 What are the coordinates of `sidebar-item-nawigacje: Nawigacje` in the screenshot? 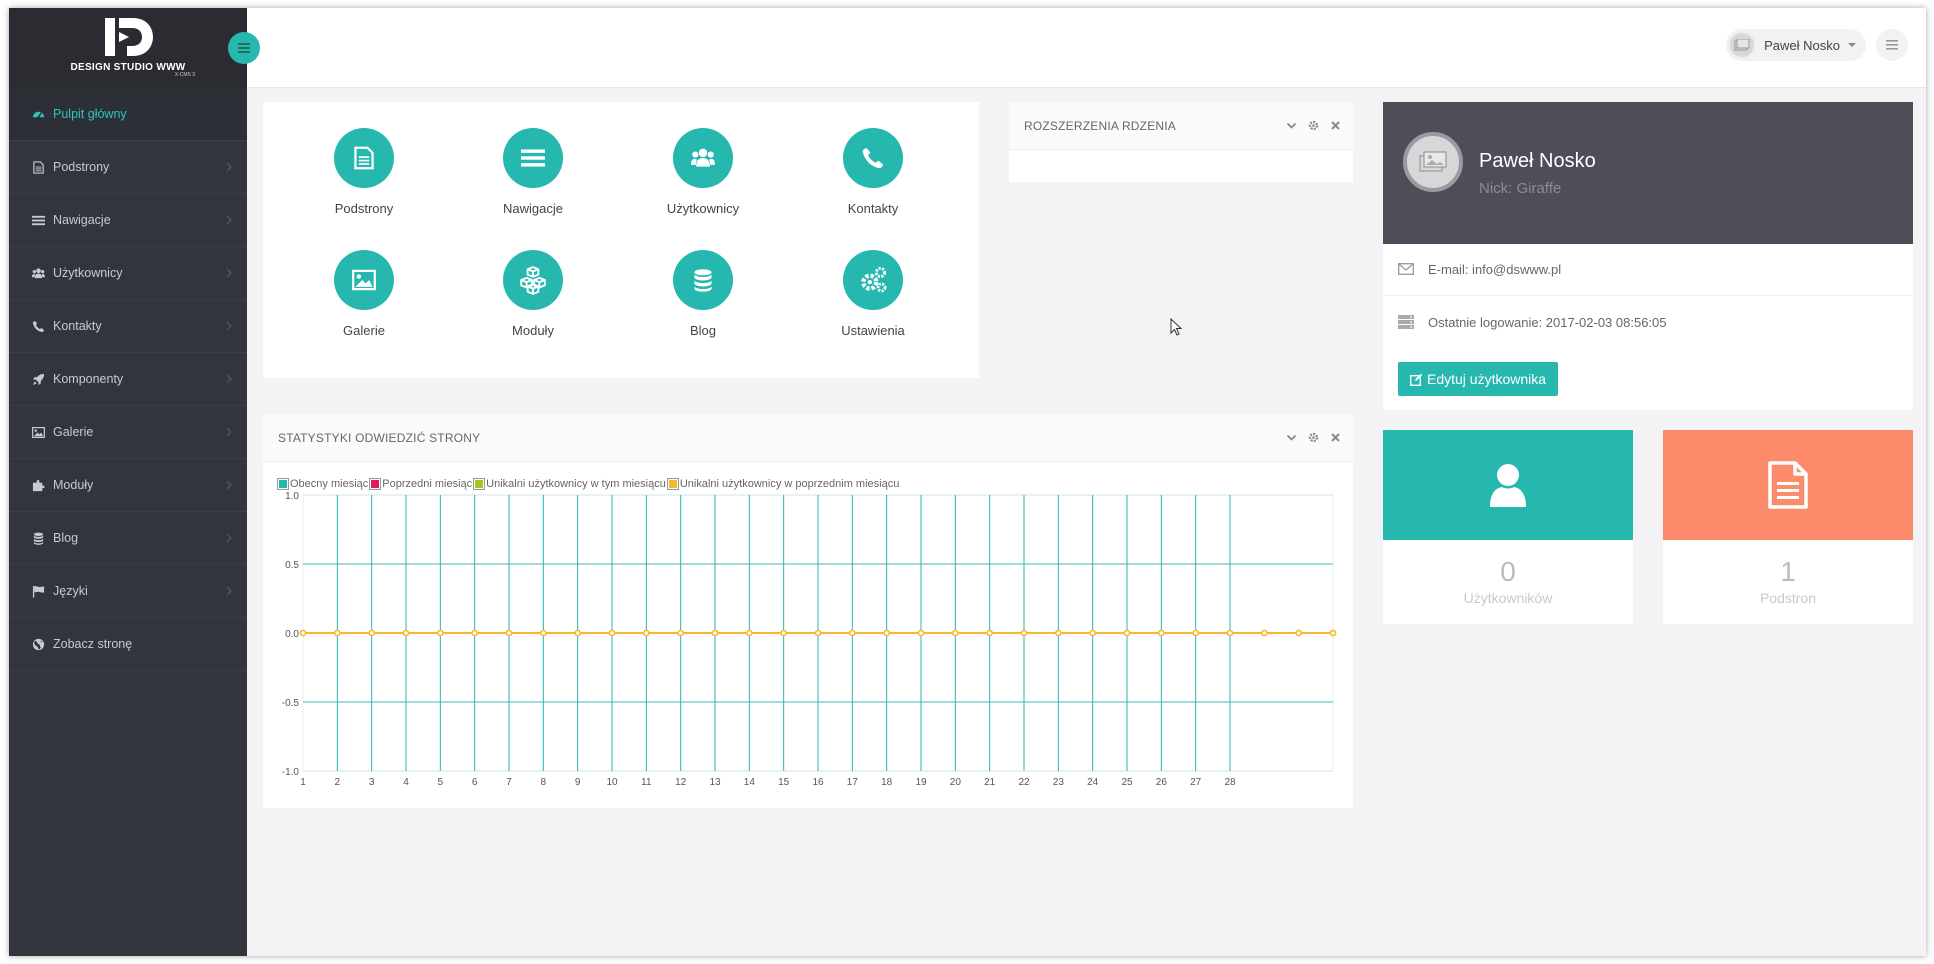 It's located at (128, 220).